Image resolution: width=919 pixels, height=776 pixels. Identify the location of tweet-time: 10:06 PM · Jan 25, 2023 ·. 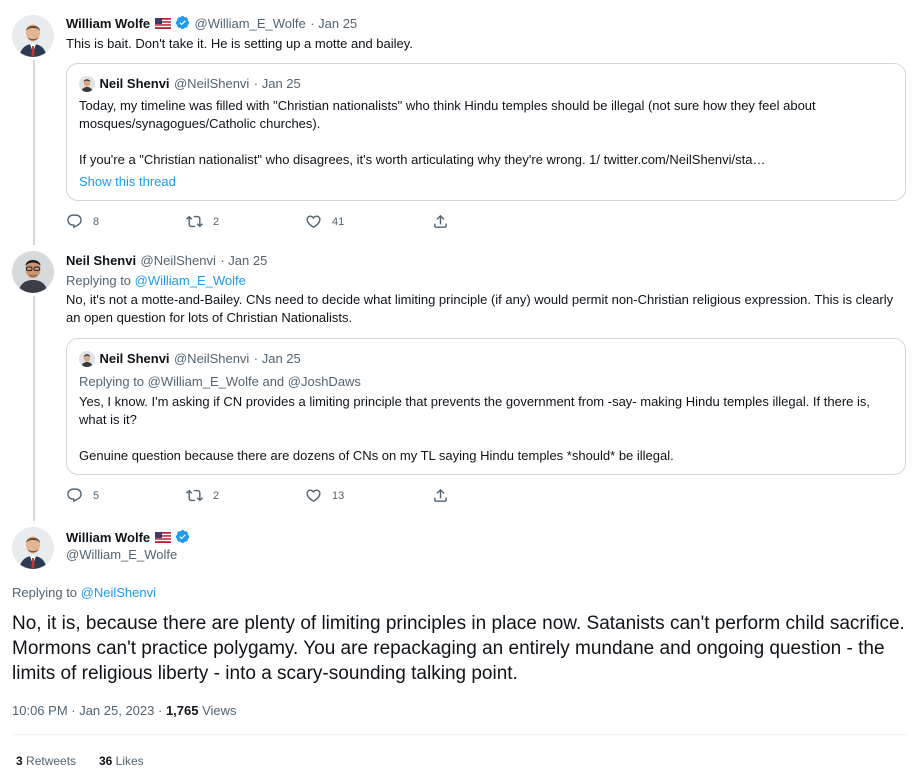
(89, 710).